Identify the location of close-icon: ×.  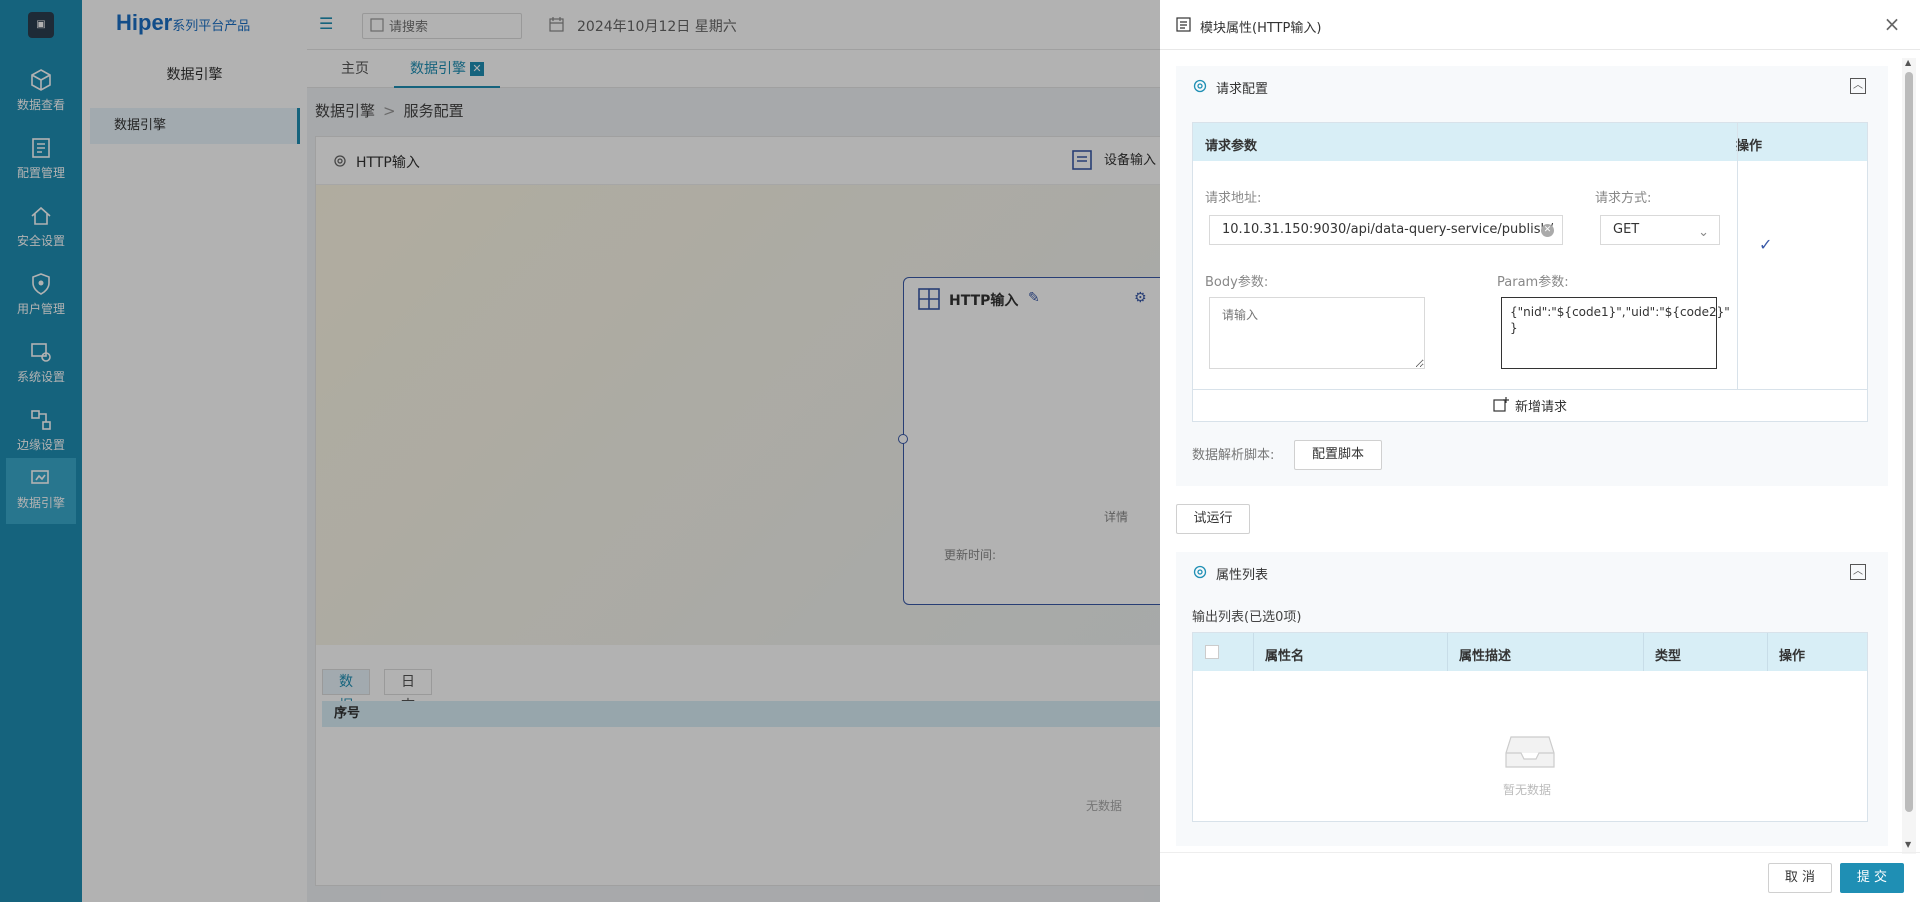
(1892, 24).